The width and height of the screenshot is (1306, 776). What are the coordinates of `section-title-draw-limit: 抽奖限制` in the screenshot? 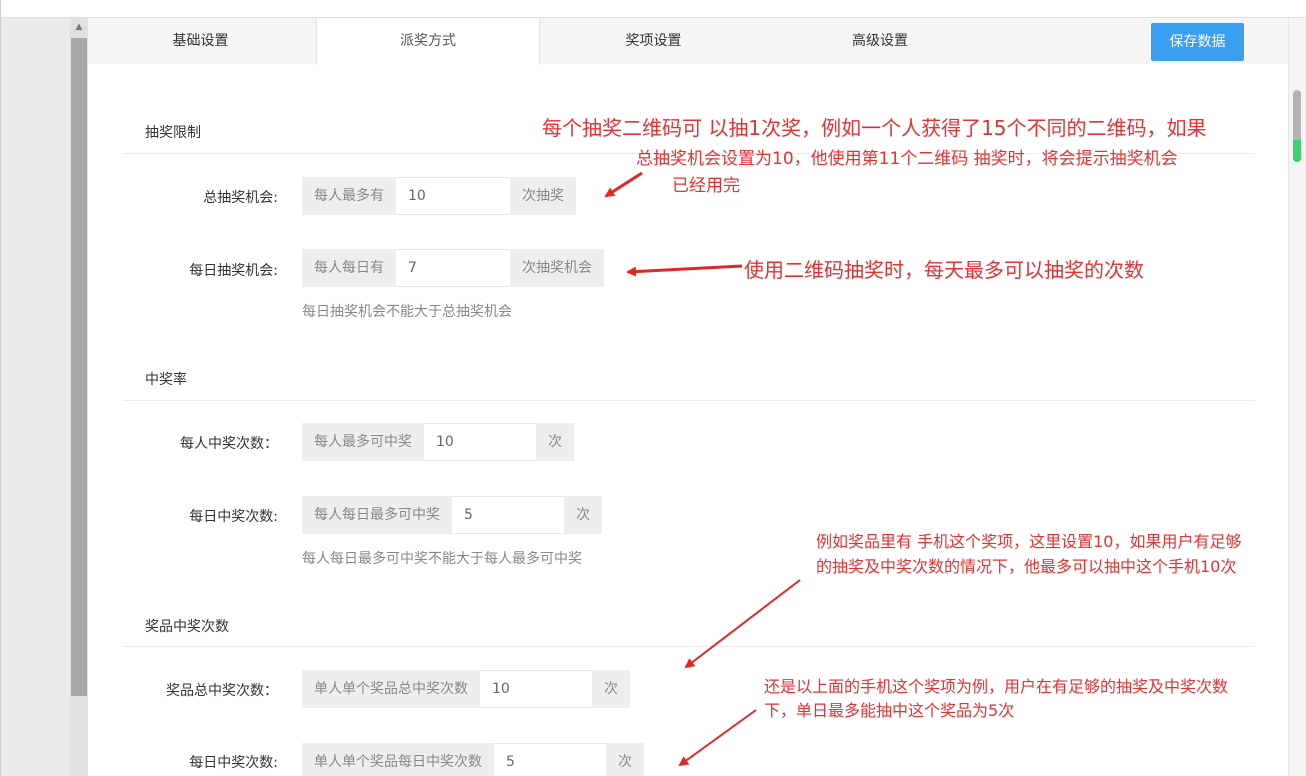 It's located at (173, 133).